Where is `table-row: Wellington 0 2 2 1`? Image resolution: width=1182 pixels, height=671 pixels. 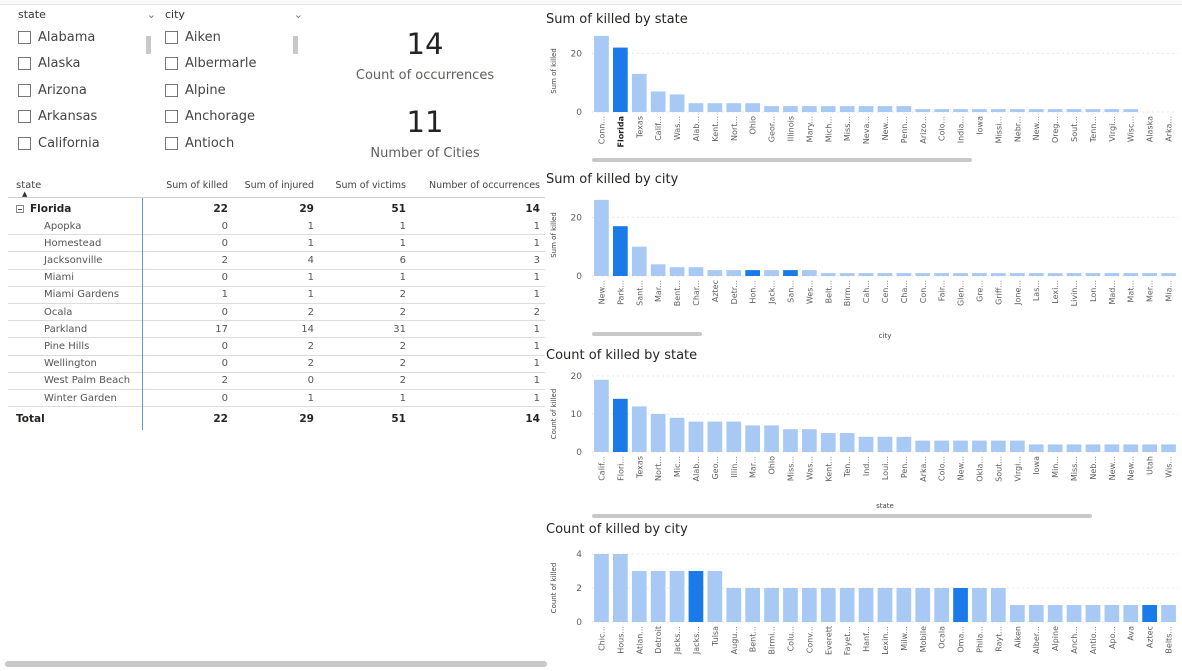
table-row: Wellington 0 2 2 1 is located at coordinates (276, 364).